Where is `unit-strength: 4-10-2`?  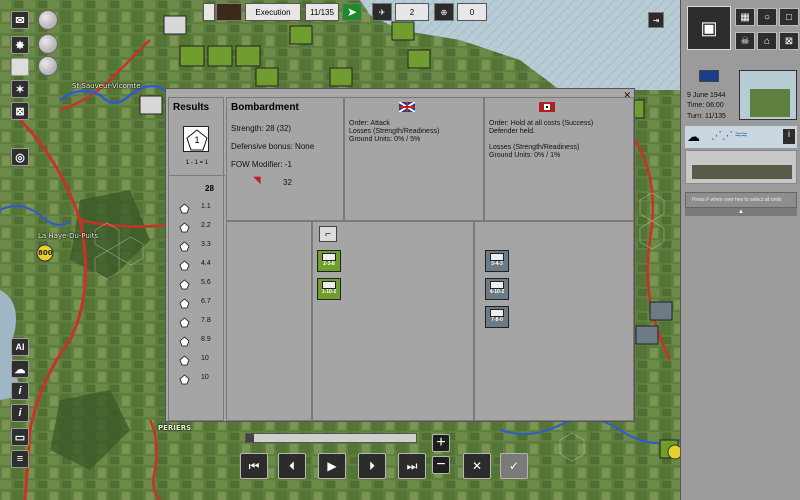
unit-strength: 4-10-2 is located at coordinates (497, 292).